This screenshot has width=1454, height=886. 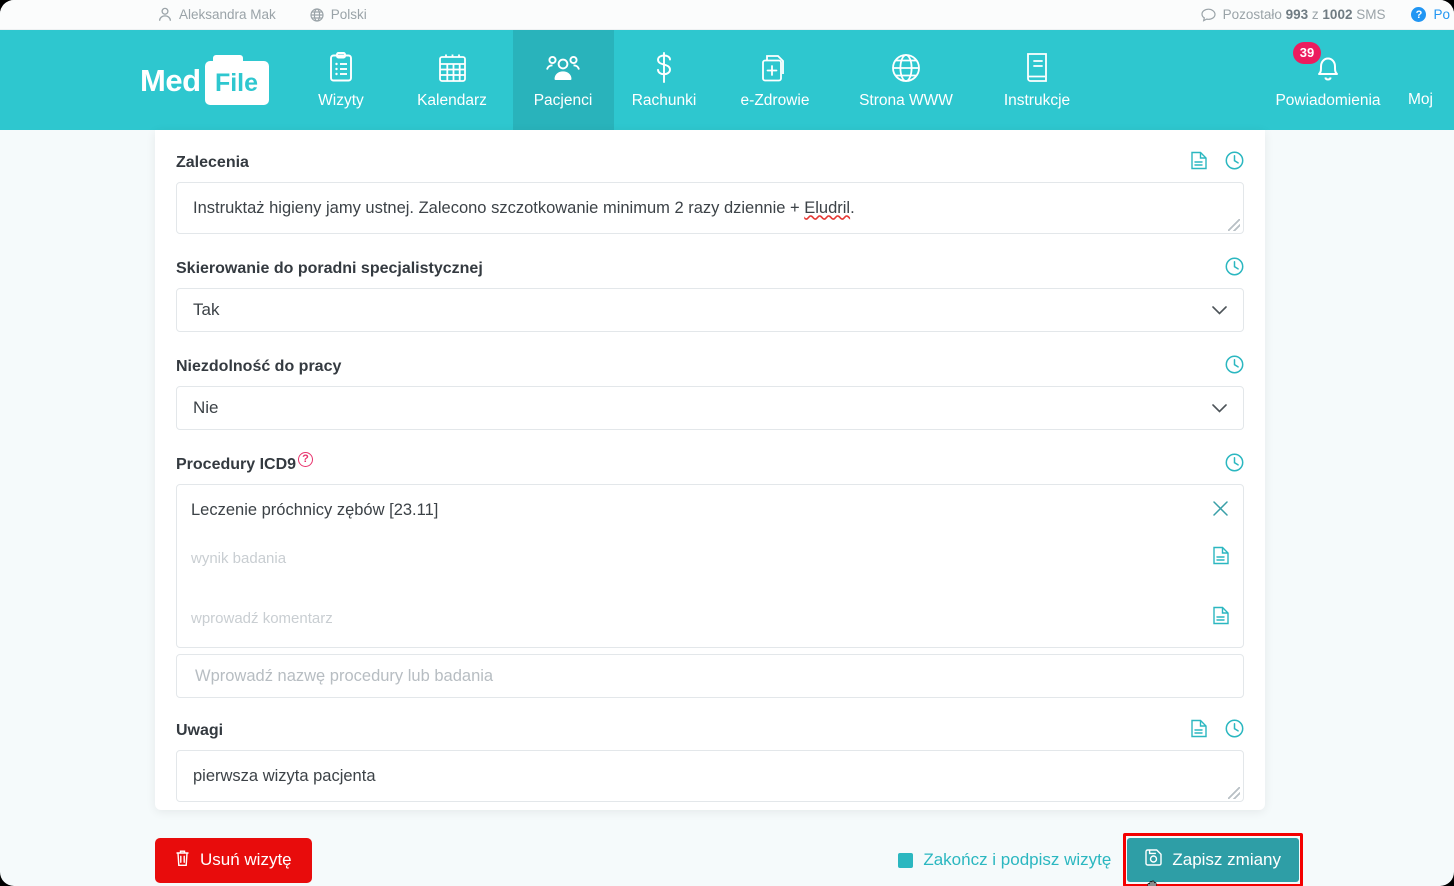 I want to click on field-niezdolnosc: Niezdolność do pracy Nie, so click(x=710, y=390).